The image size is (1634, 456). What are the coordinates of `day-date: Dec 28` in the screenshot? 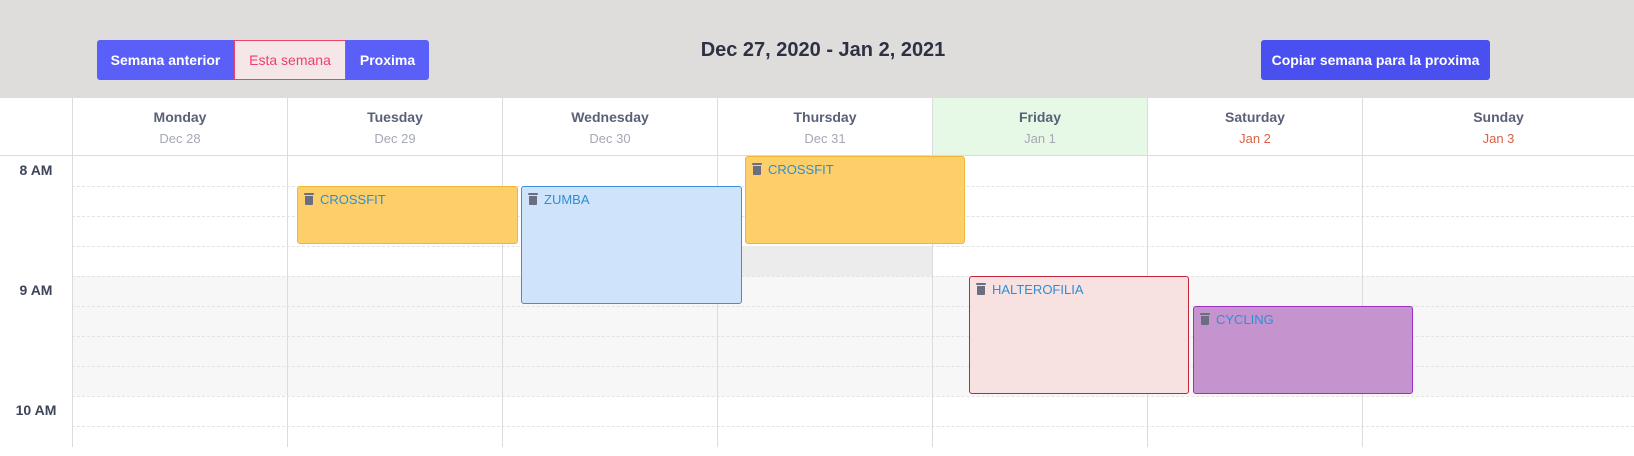 It's located at (180, 138).